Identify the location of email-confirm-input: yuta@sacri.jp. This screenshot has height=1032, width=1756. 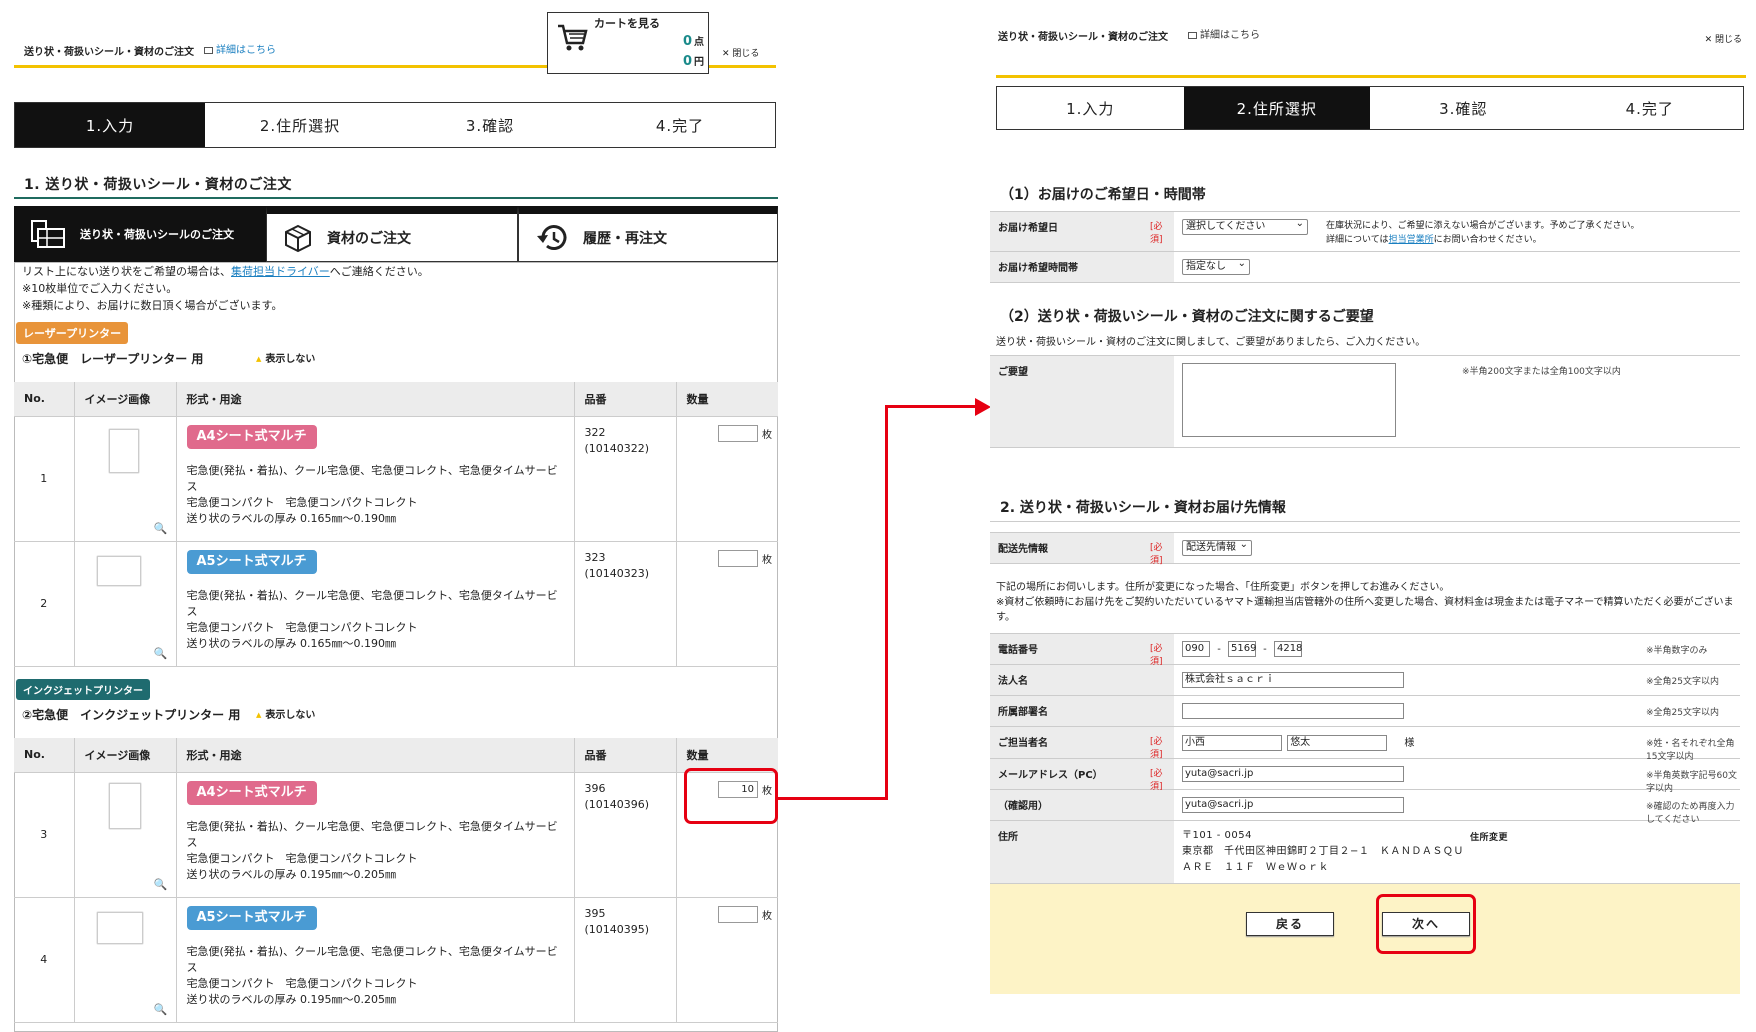
(1293, 805).